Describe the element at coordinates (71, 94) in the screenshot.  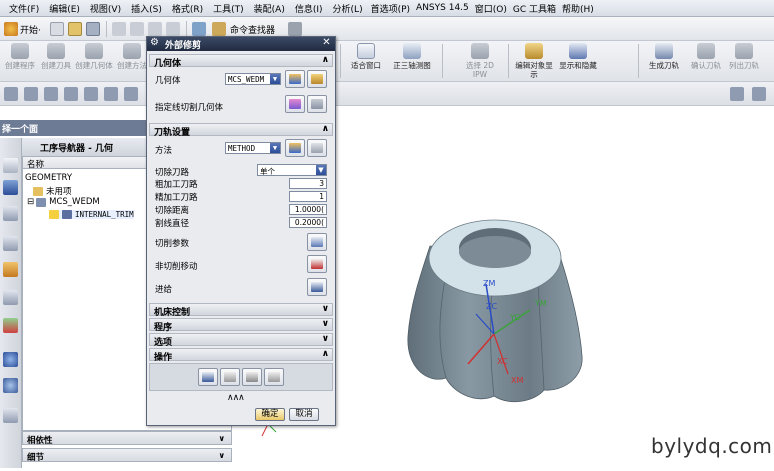
I see `rotate-icon` at that location.